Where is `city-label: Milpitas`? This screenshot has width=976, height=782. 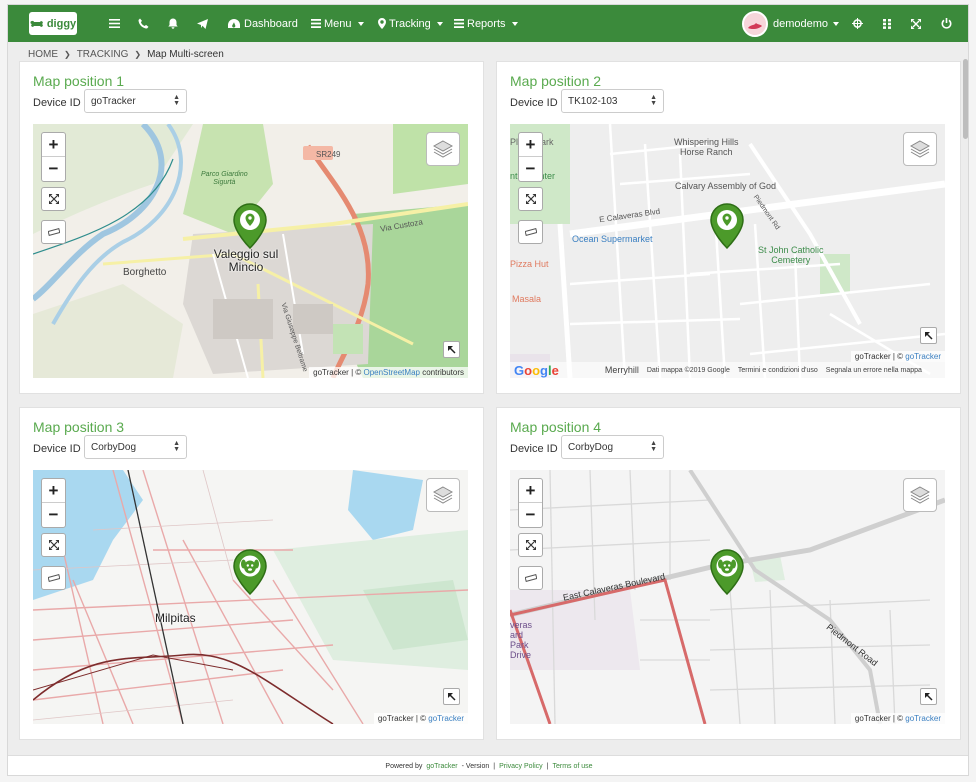
city-label: Milpitas is located at coordinates (175, 618).